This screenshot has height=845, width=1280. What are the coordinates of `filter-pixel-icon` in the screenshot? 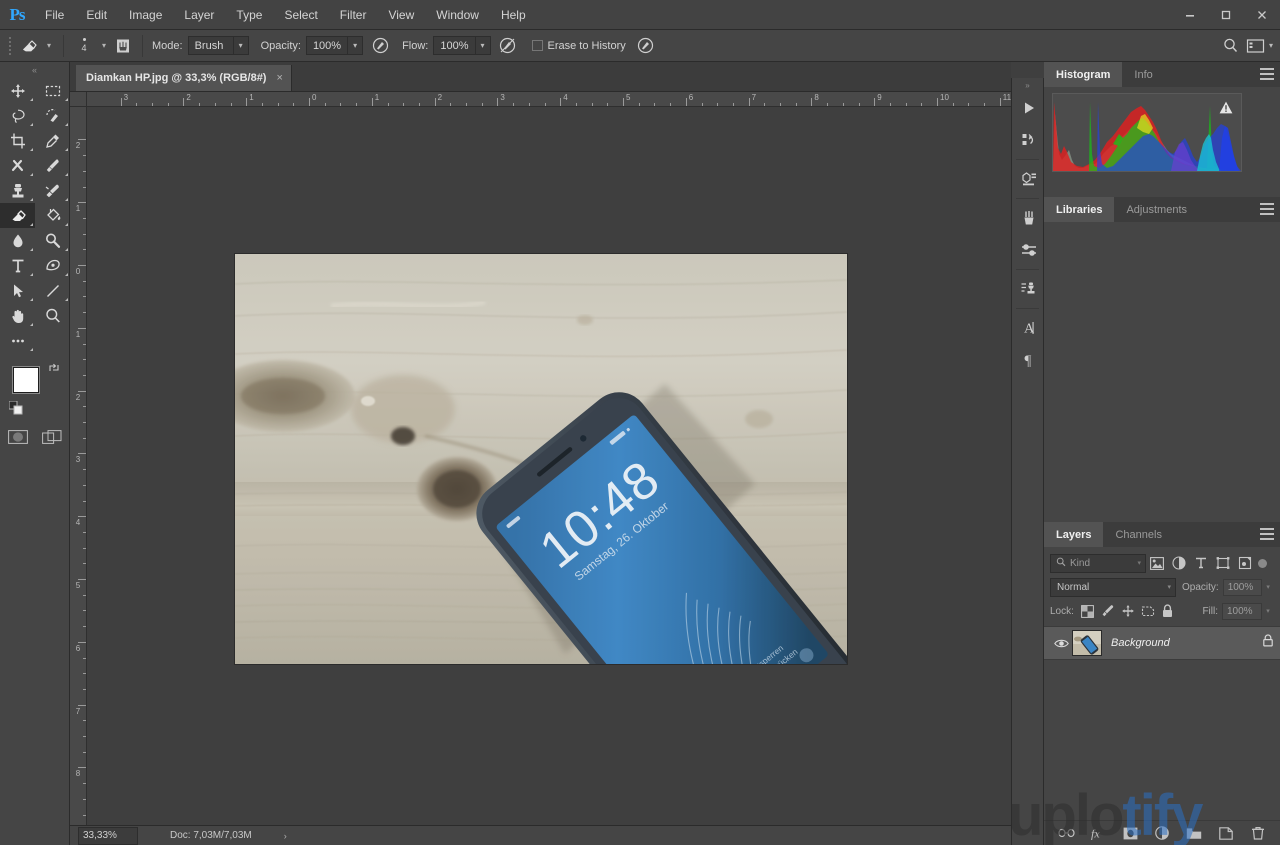 It's located at (1157, 563).